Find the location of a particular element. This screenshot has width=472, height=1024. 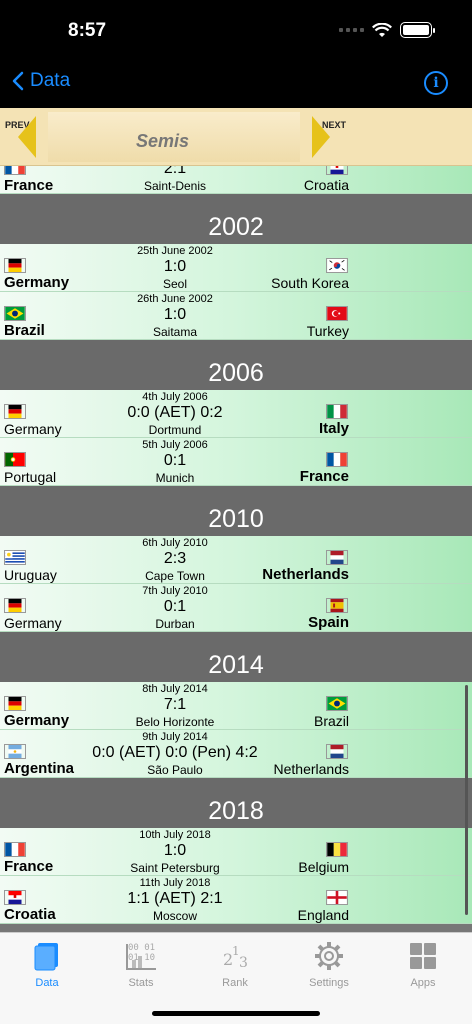

match-date: 4th July 2006 is located at coordinates (175, 397).